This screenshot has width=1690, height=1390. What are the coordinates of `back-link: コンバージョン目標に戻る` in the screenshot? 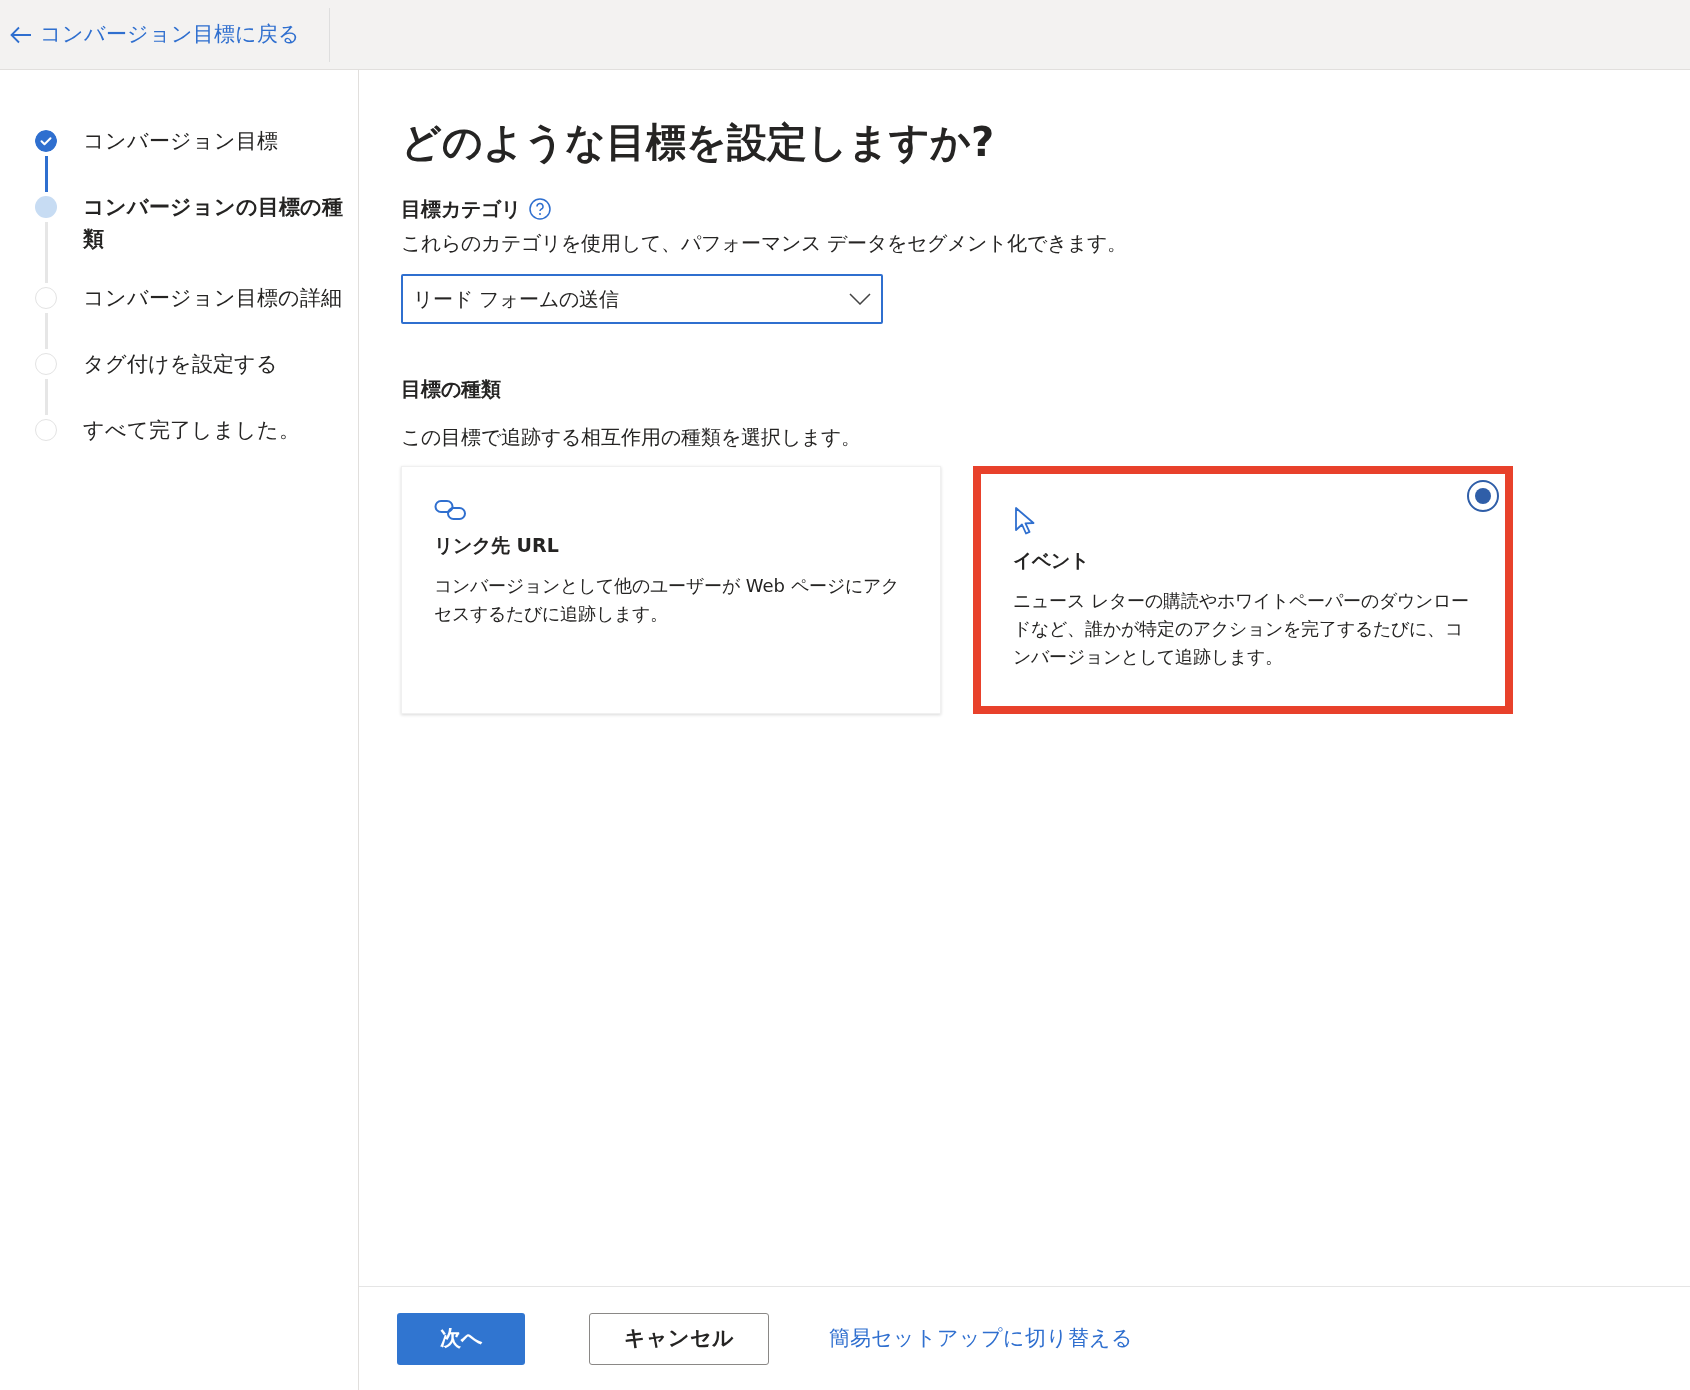 It's located at (165, 34).